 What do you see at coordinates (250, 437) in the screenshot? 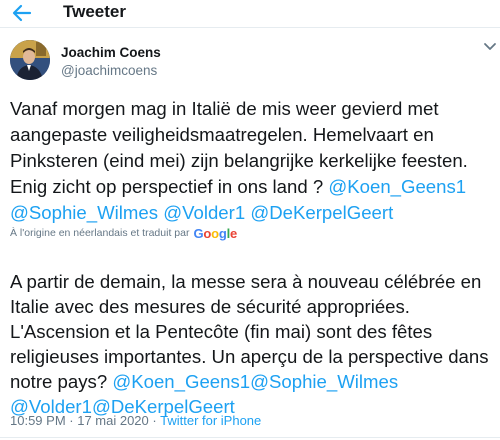
I see `divider` at bounding box center [250, 437].